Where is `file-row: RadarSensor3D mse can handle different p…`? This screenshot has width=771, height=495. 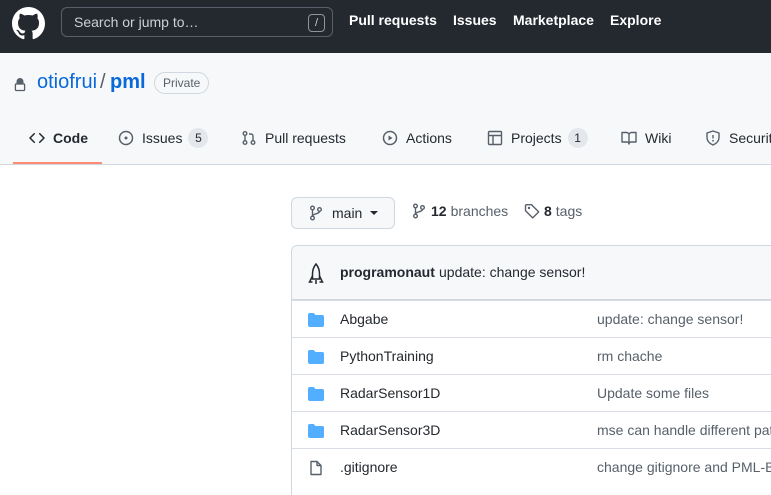 file-row: RadarSensor3D mse can handle different p… is located at coordinates (531, 429).